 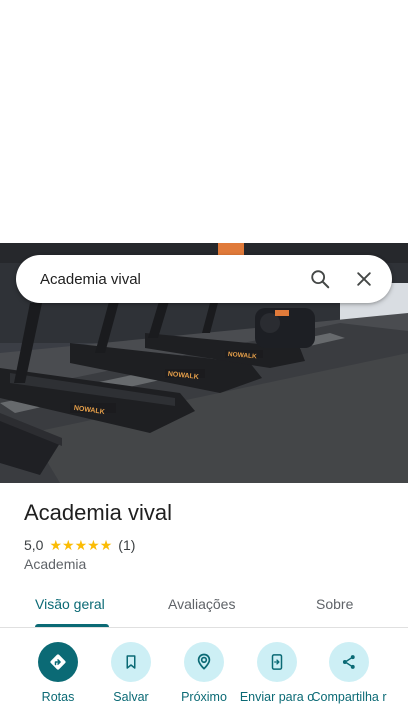 I want to click on share-label: Compartilha r, so click(x=349, y=697).